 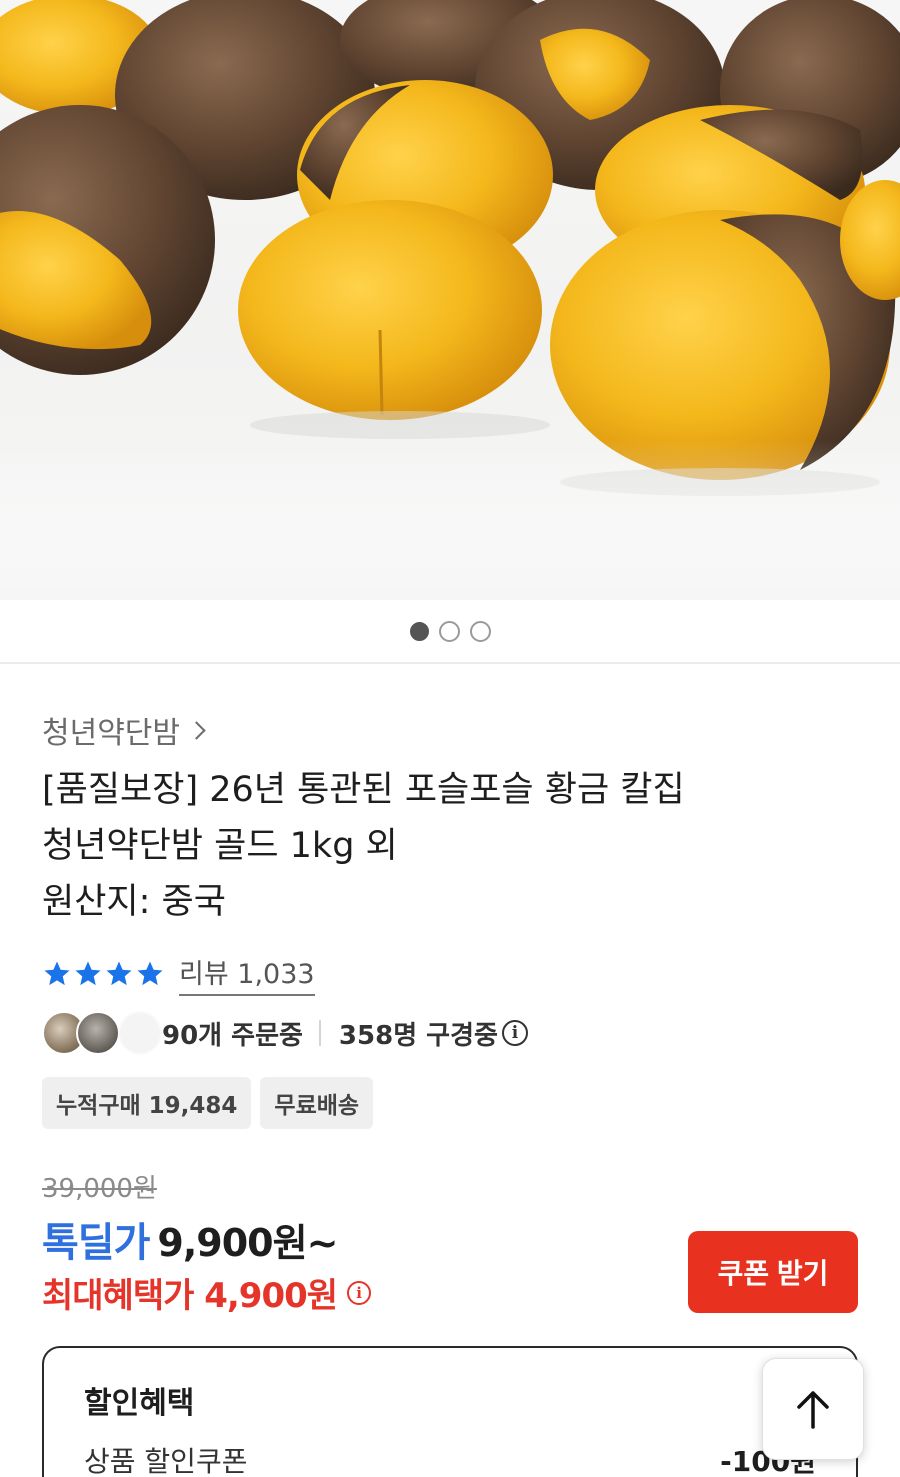 I want to click on product-tags: 누적구매 19,484 무료배송, so click(x=208, y=1103).